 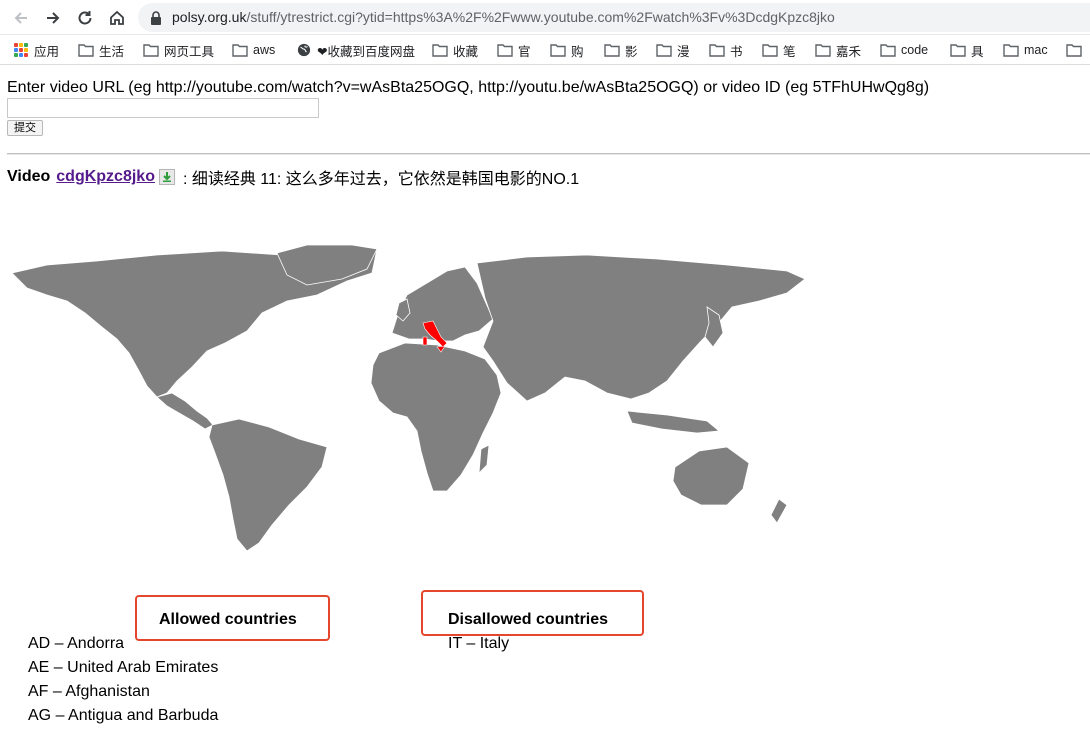 What do you see at coordinates (1036, 50) in the screenshot?
I see `bookmark-label: mac` at bounding box center [1036, 50].